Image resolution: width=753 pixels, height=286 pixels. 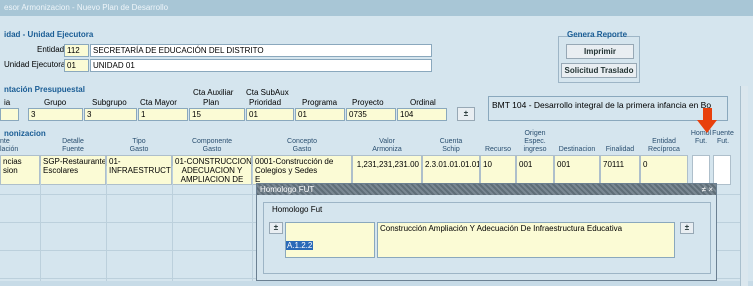 I want to click on grupo-header: Grupo, so click(x=55, y=102).